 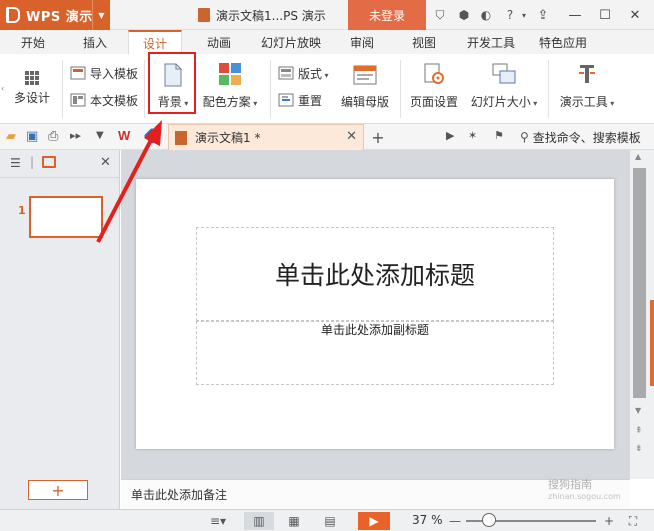 What do you see at coordinates (387, 15) in the screenshot?
I see `login-button: 未登录` at bounding box center [387, 15].